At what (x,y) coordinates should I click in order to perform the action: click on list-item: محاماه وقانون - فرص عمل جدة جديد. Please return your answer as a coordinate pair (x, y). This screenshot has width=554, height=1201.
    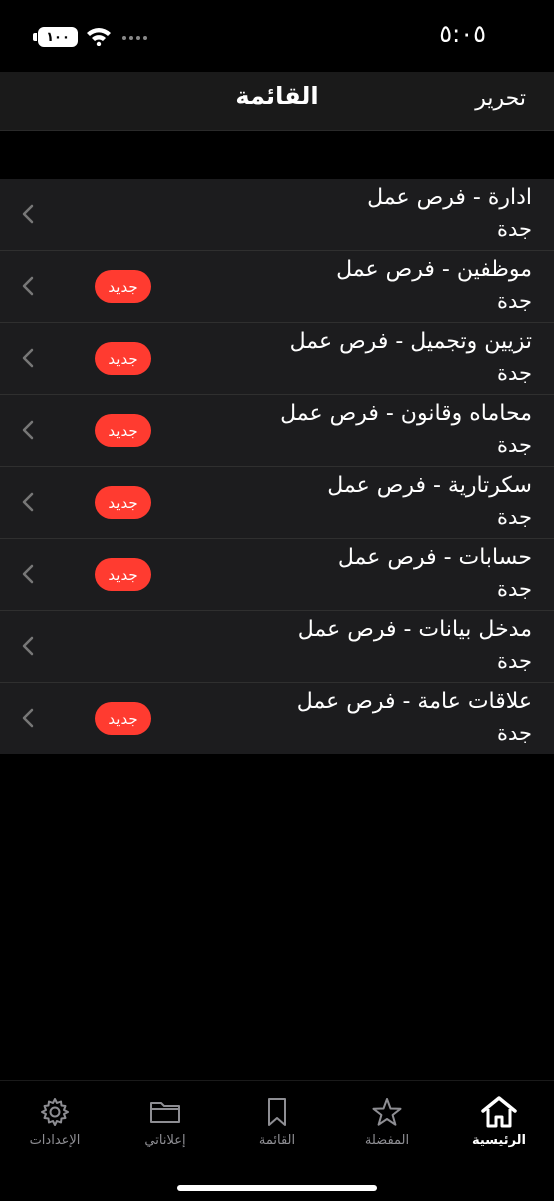
    Looking at the image, I should click on (277, 431).